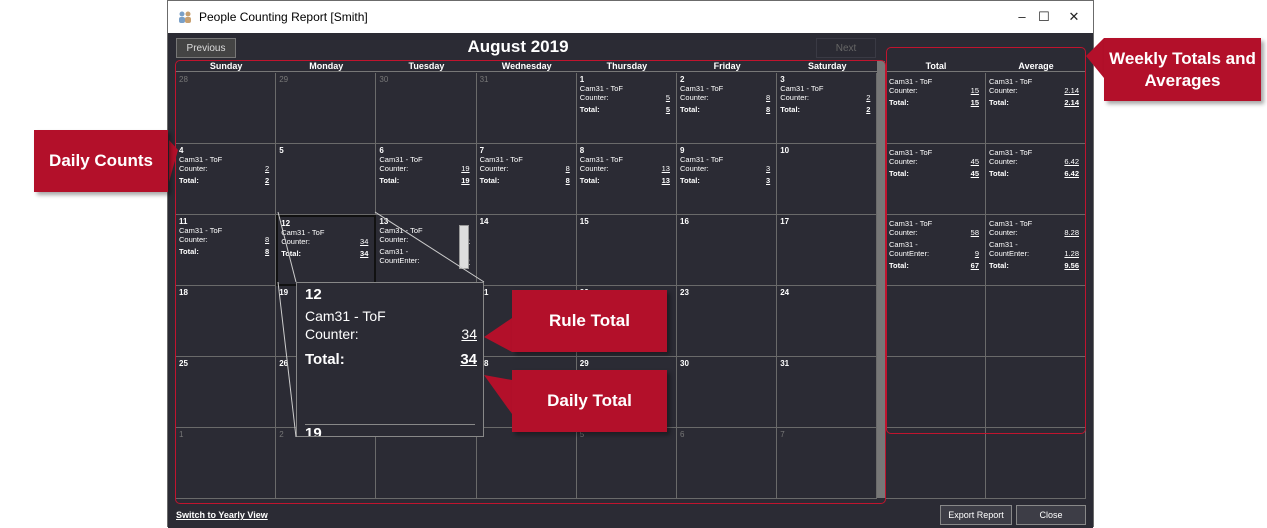 This screenshot has height=528, width=1267. I want to click on weekly-totals-callout: Weekly Totals and Averages, so click(1182, 69).